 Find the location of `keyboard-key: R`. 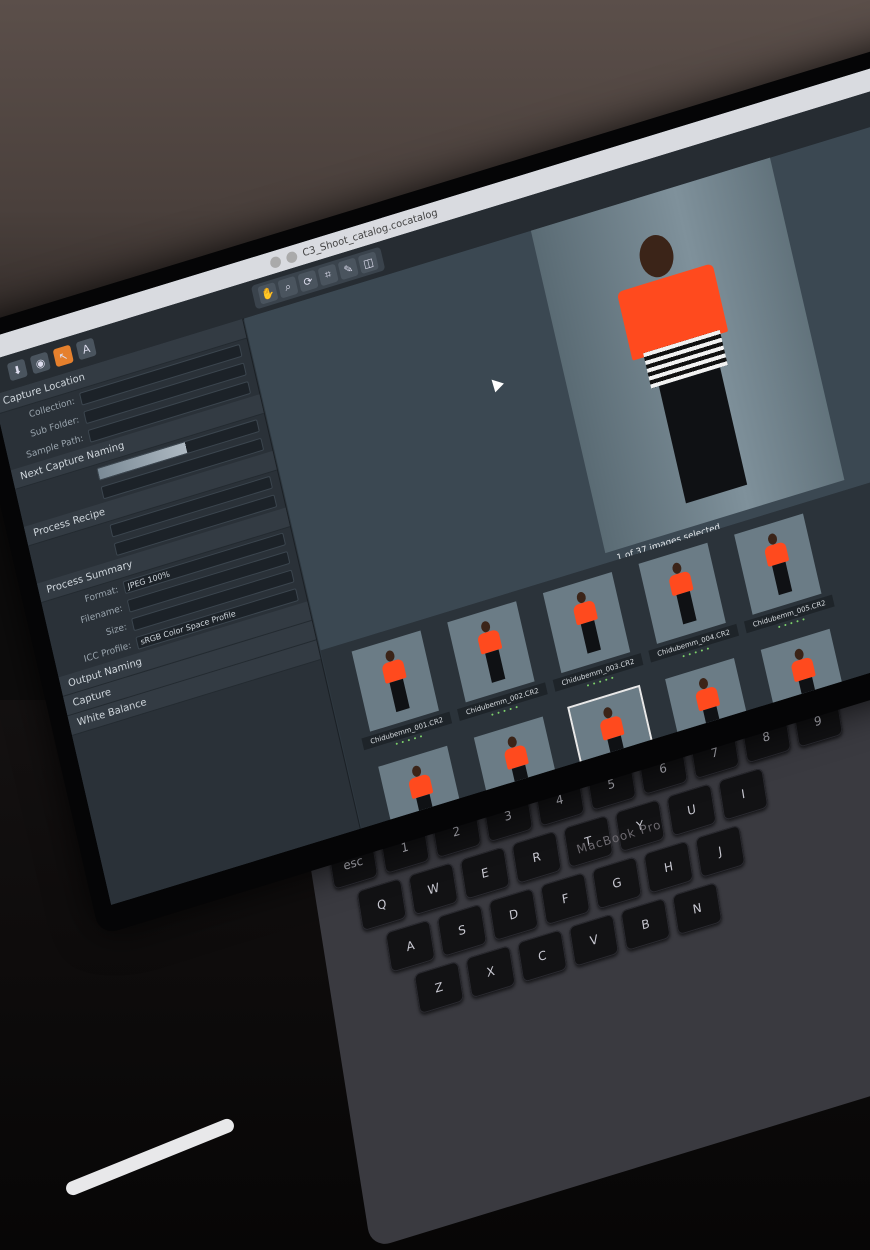

keyboard-key: R is located at coordinates (536, 857).